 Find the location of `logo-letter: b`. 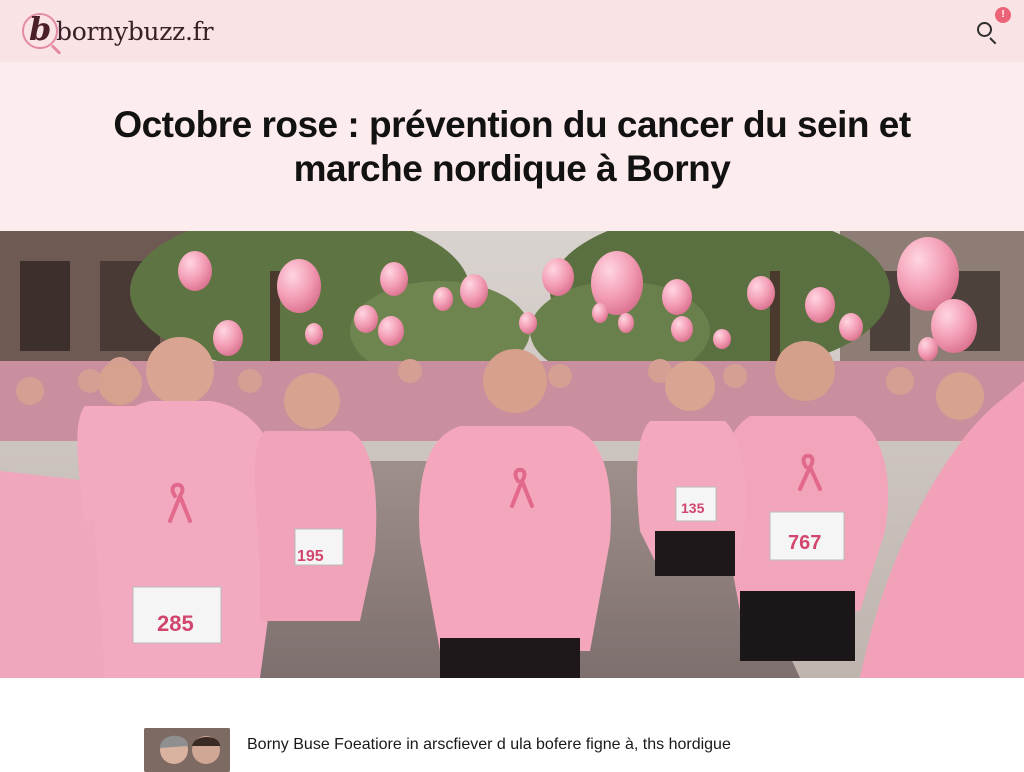

logo-letter: b is located at coordinates (40, 29).